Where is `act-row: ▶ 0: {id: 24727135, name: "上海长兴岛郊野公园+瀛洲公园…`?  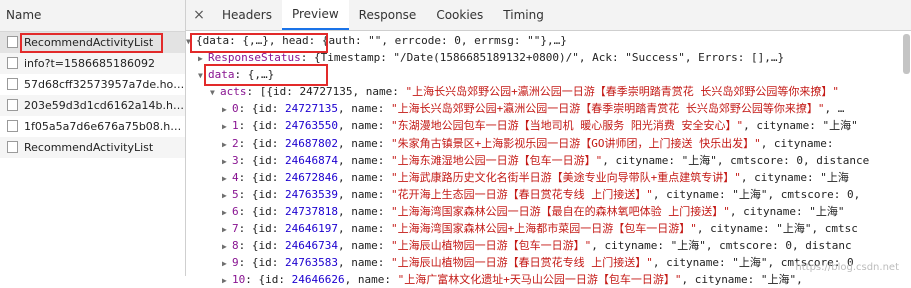 act-row: ▶ 0: {id: 24727135, name: "上海长兴岛郊野公园+瀛洲公园… is located at coordinates (548, 108).